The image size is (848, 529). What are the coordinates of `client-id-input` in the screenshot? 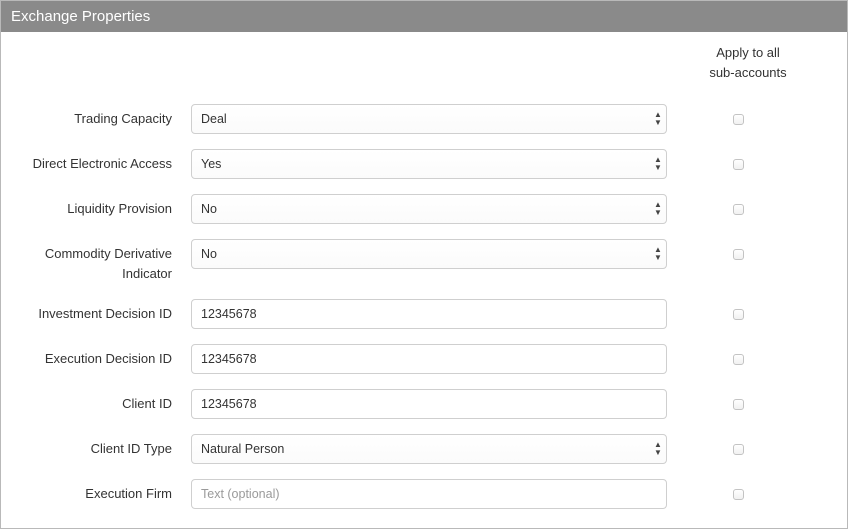 It's located at (429, 404).